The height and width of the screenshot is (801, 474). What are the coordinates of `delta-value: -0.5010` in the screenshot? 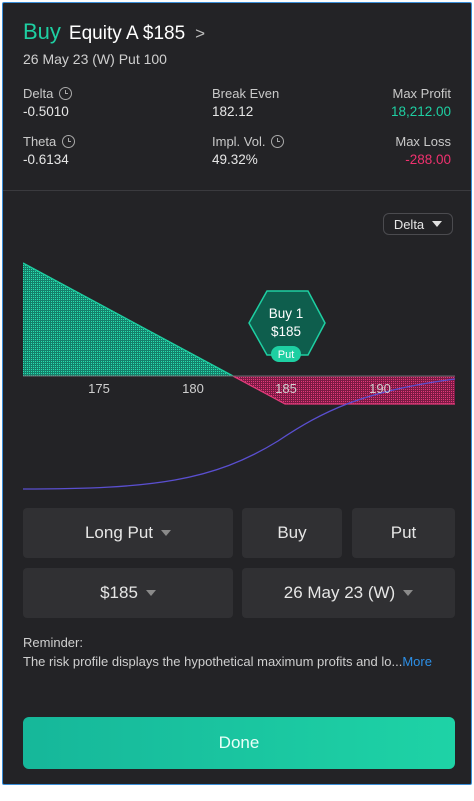 It's located at (46, 111).